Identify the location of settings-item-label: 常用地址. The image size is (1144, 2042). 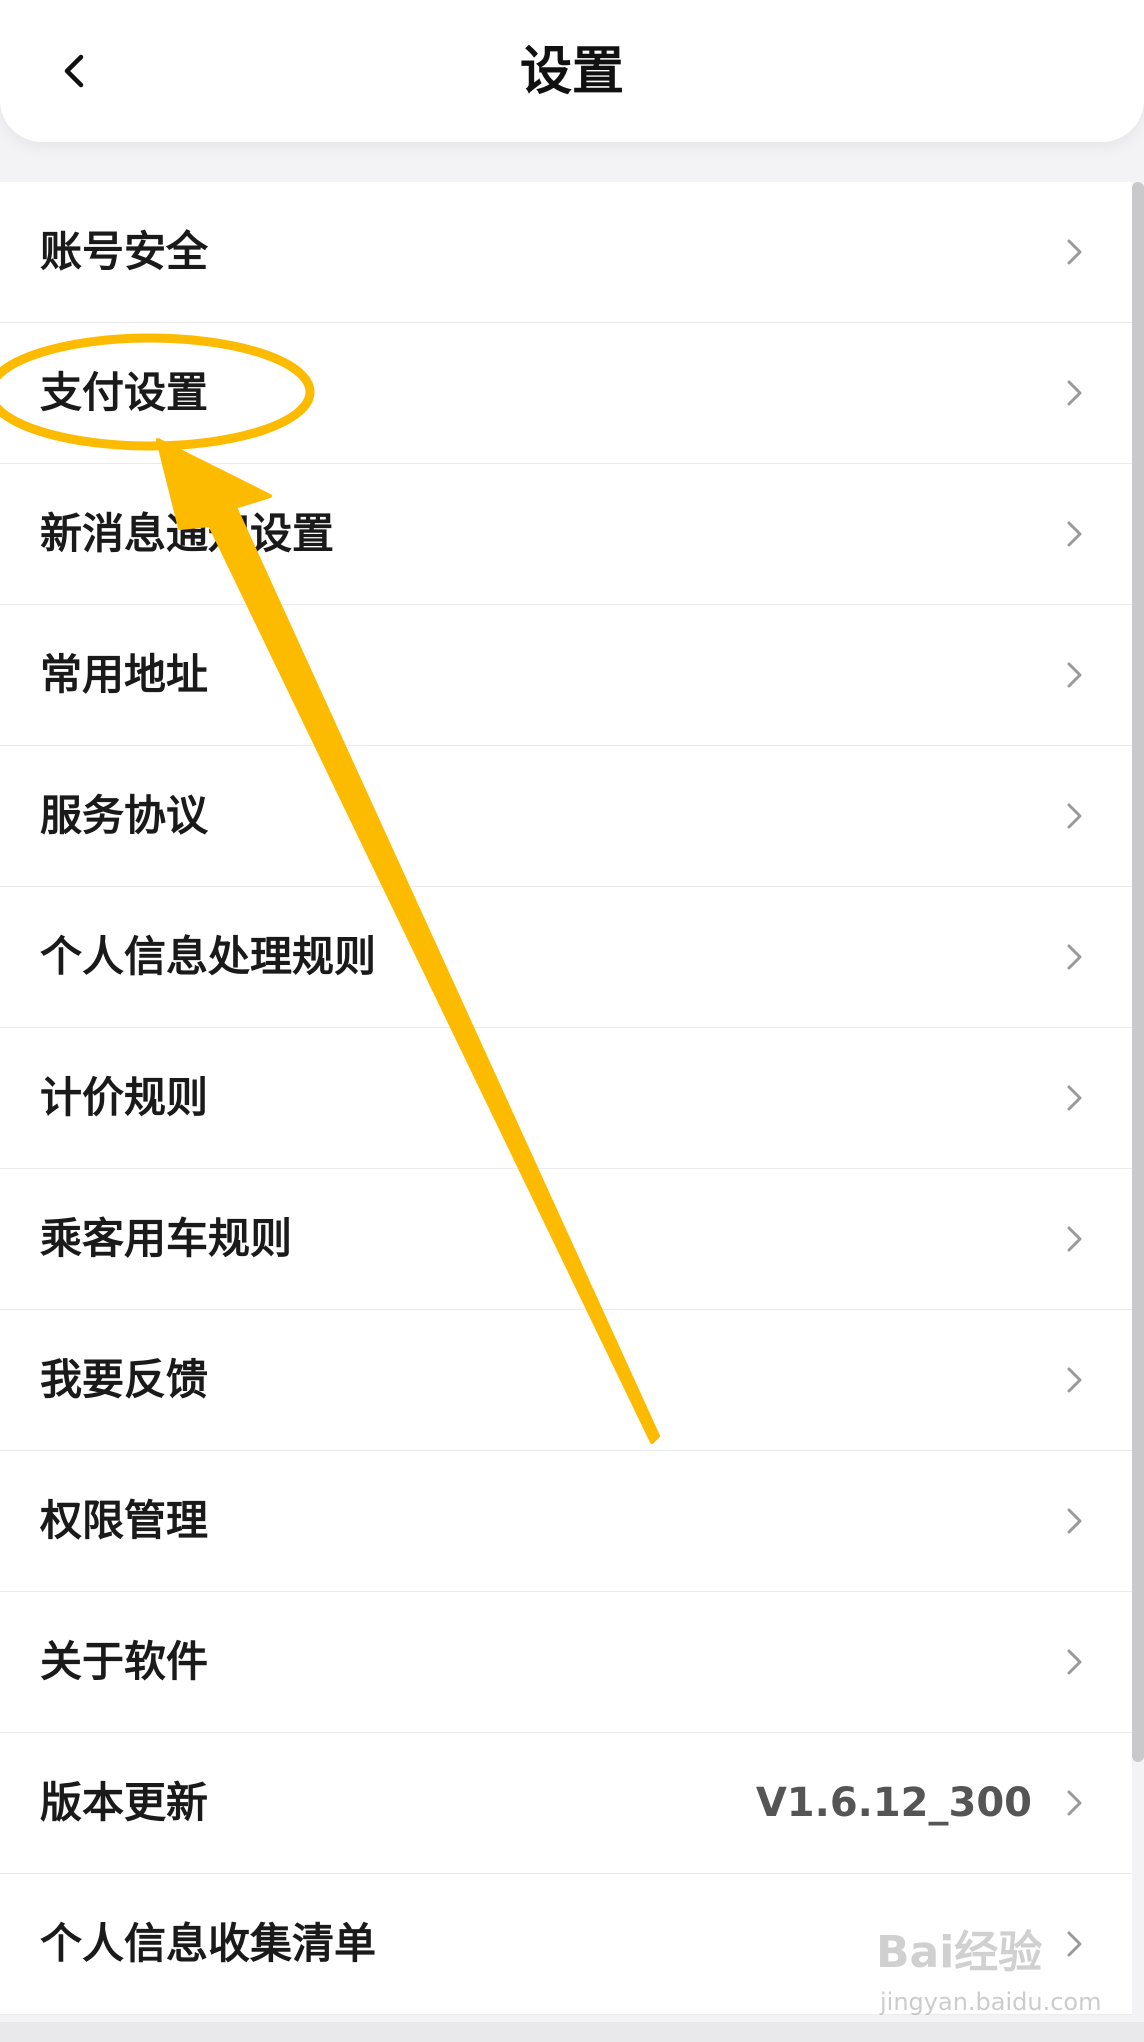
(124, 674).